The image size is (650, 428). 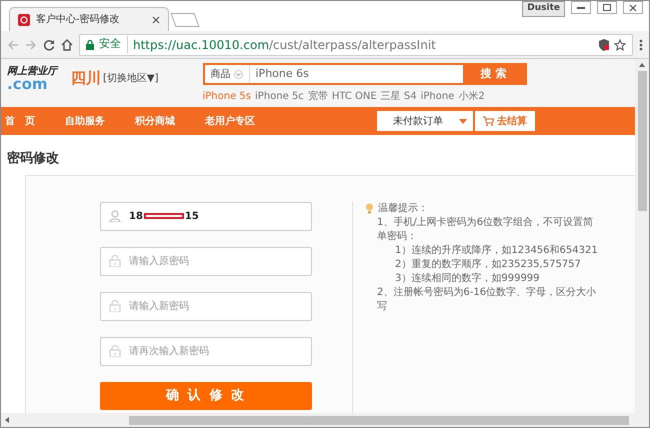 What do you see at coordinates (32, 72) in the screenshot?
I see `logo-text: 网上营业厅` at bounding box center [32, 72].